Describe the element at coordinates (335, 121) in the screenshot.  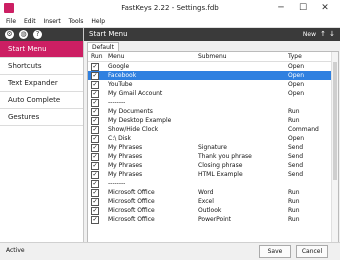
I see `scrollbar-thumb` at that location.